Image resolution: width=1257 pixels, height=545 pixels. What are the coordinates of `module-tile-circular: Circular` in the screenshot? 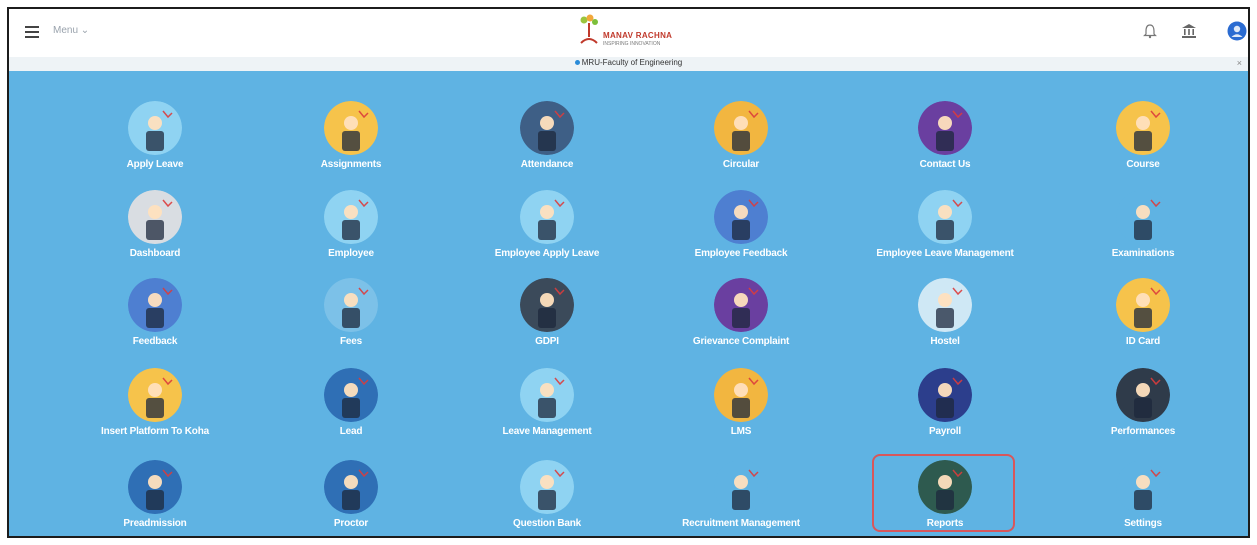 It's located at (741, 145).